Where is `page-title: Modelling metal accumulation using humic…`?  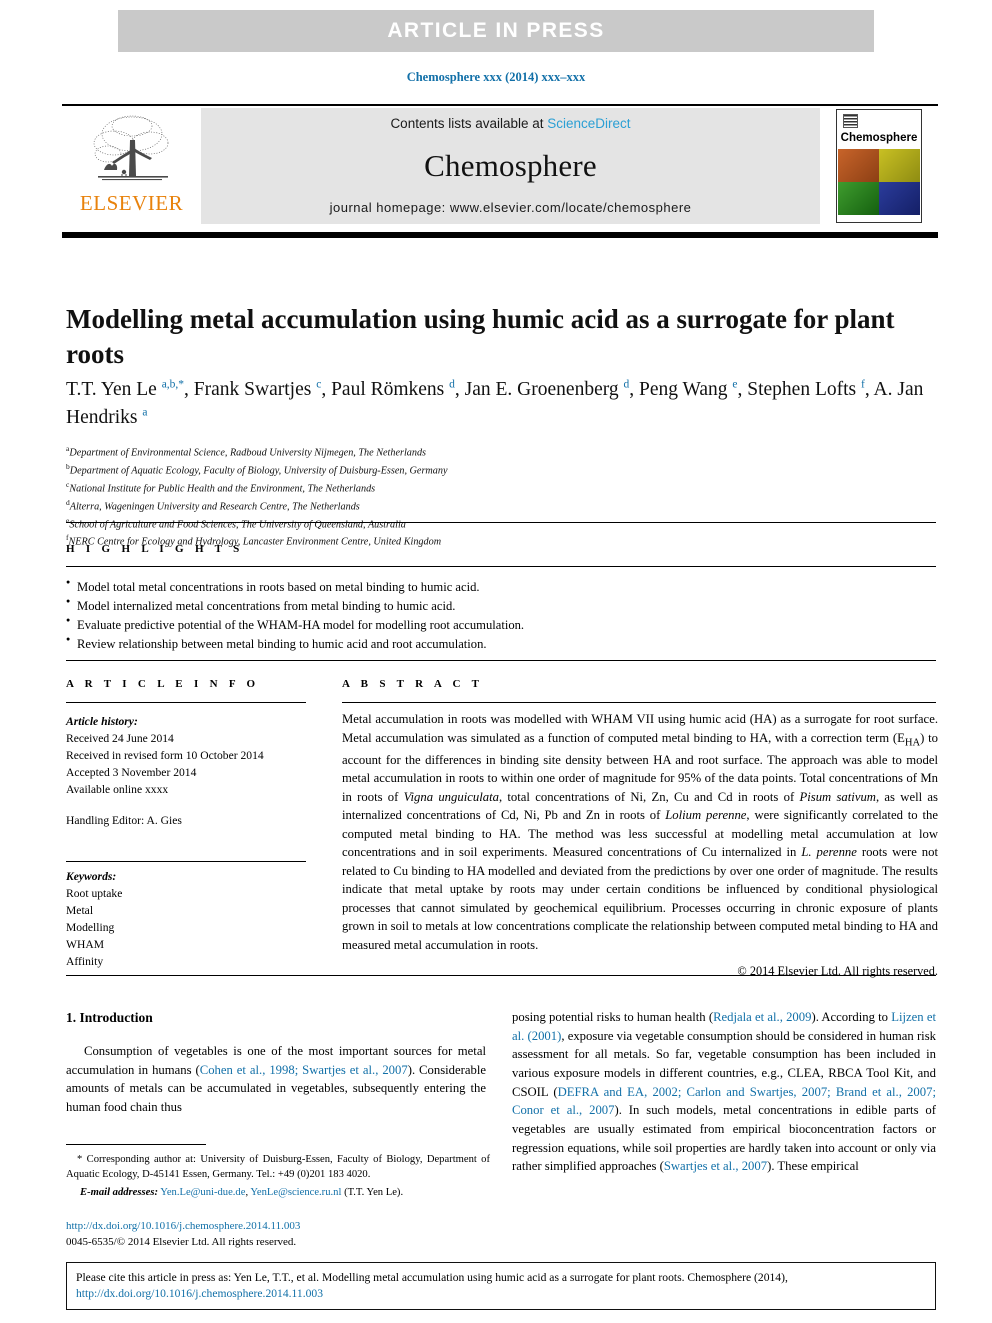
page-title: Modelling metal accumulation using humic… is located at coordinates (480, 336).